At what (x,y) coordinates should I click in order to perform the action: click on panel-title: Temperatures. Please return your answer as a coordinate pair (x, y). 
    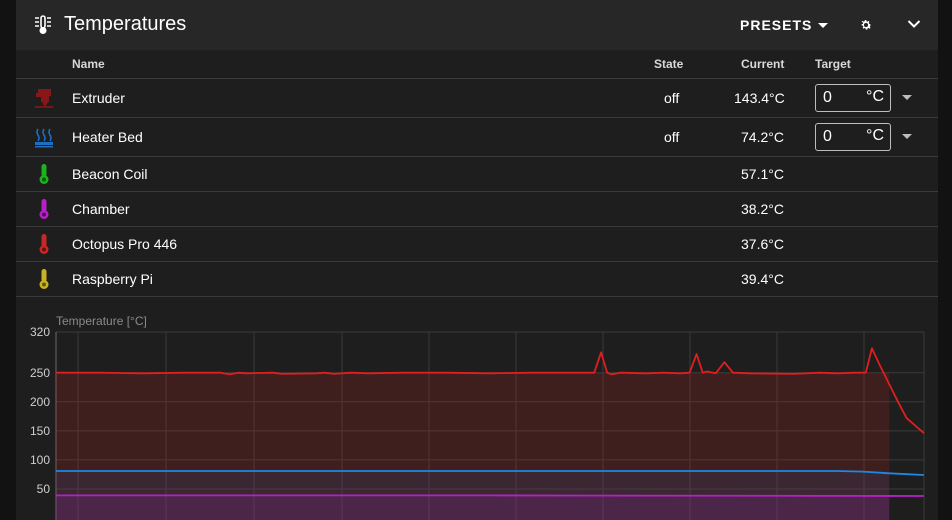
    Looking at the image, I should click on (125, 24).